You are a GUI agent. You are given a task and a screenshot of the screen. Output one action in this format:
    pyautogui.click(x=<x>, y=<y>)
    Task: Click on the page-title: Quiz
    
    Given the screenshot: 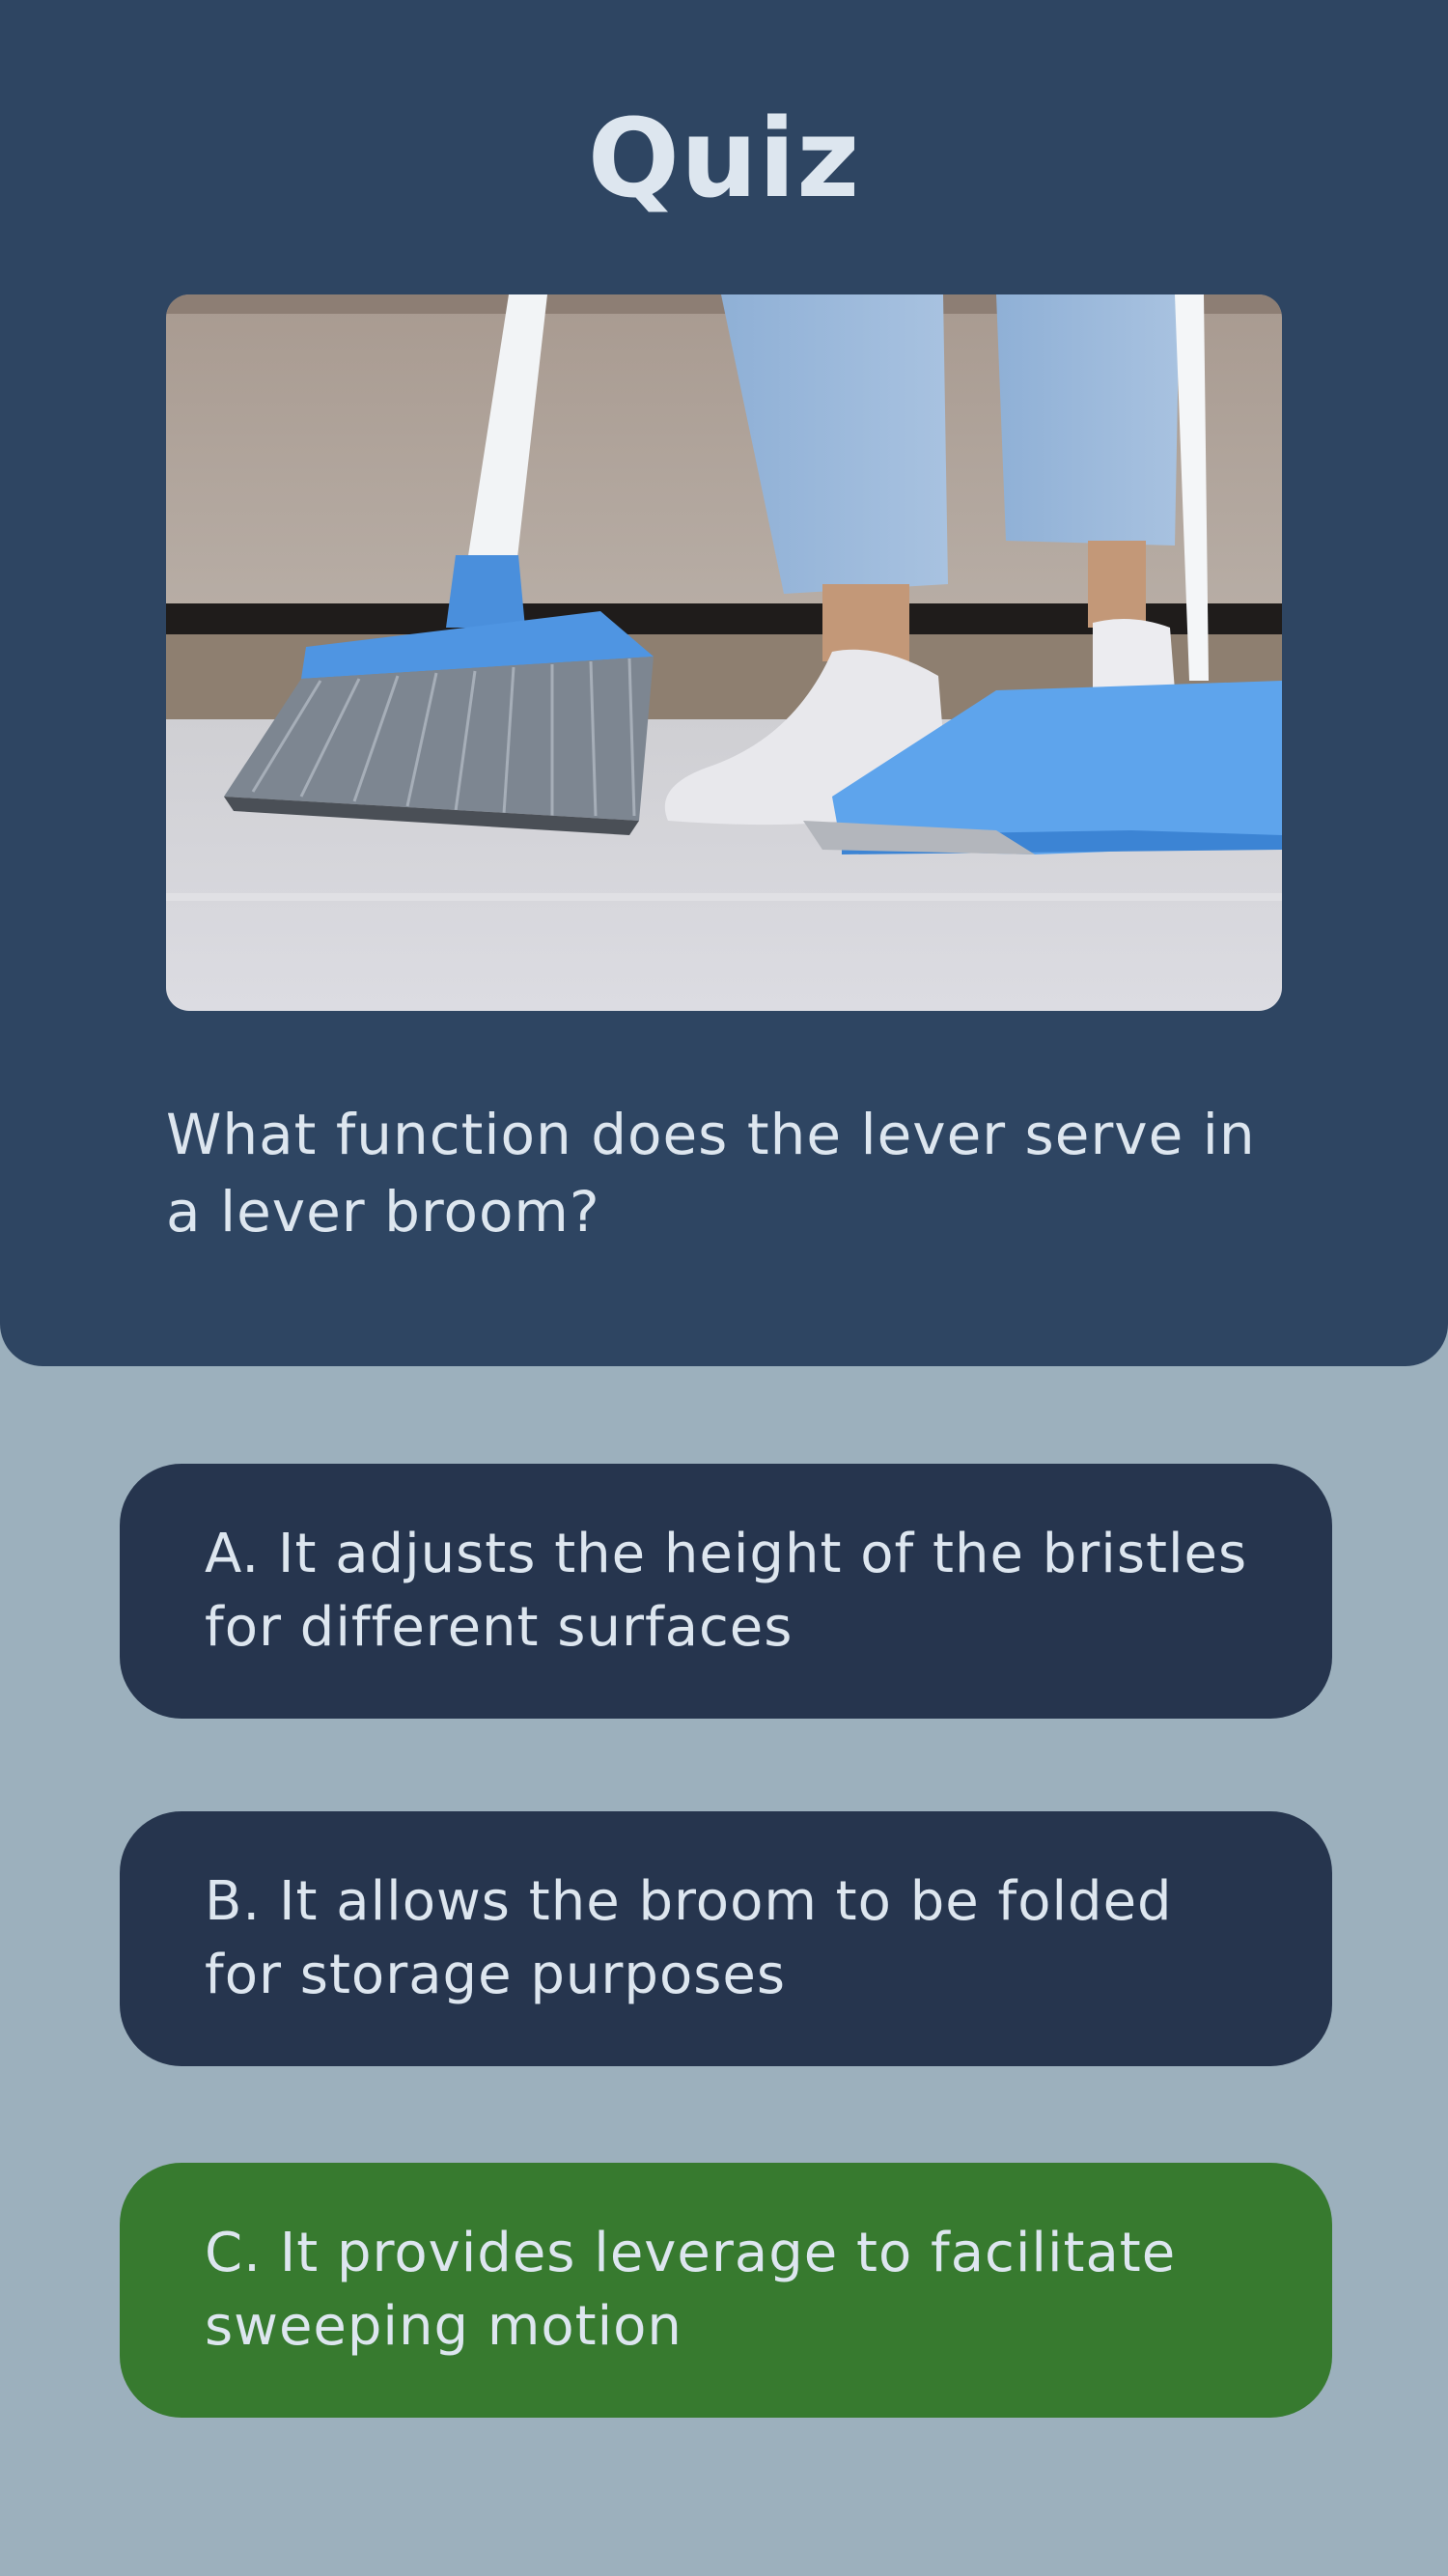 What is the action you would take?
    pyautogui.click(x=724, y=160)
    